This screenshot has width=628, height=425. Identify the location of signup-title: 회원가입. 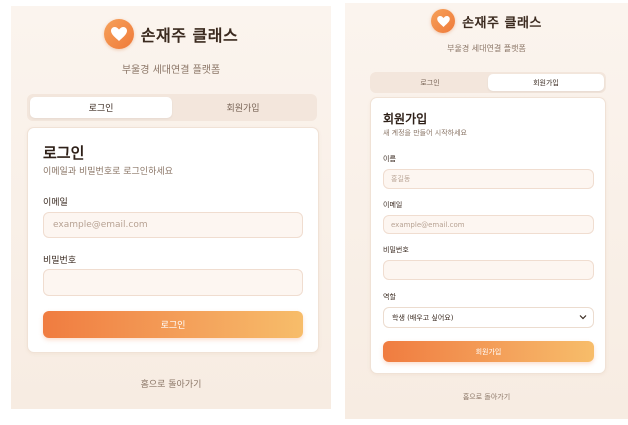
(405, 119).